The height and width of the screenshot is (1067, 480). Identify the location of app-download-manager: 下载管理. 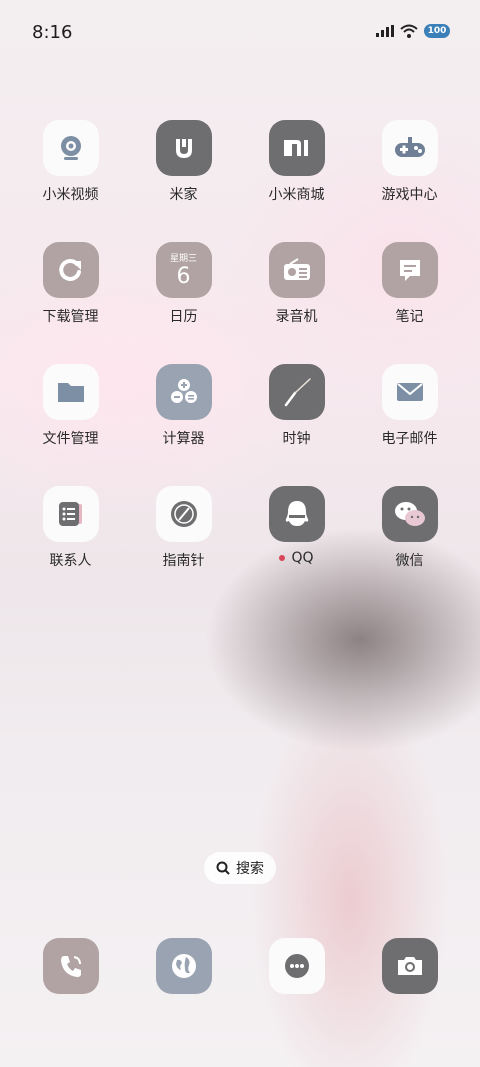
(70, 284).